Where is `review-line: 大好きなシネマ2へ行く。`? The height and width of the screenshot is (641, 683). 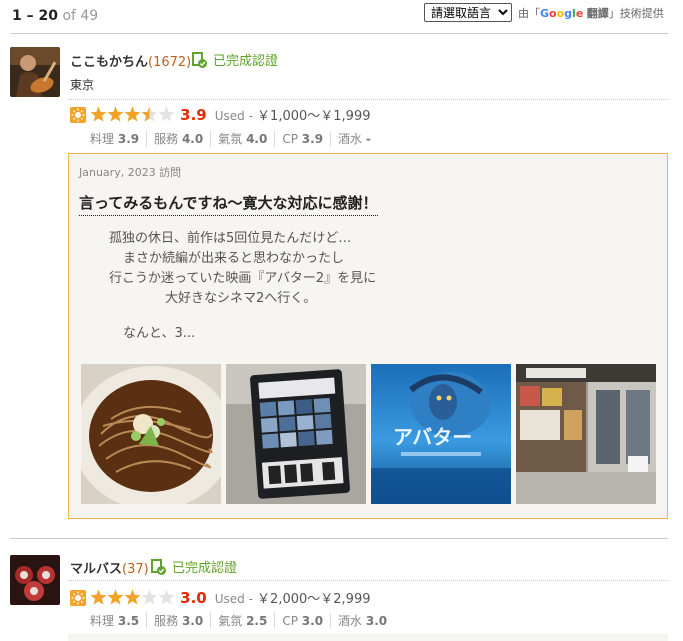
review-line: 大好きなシネマ2へ行く。 is located at coordinates (241, 298).